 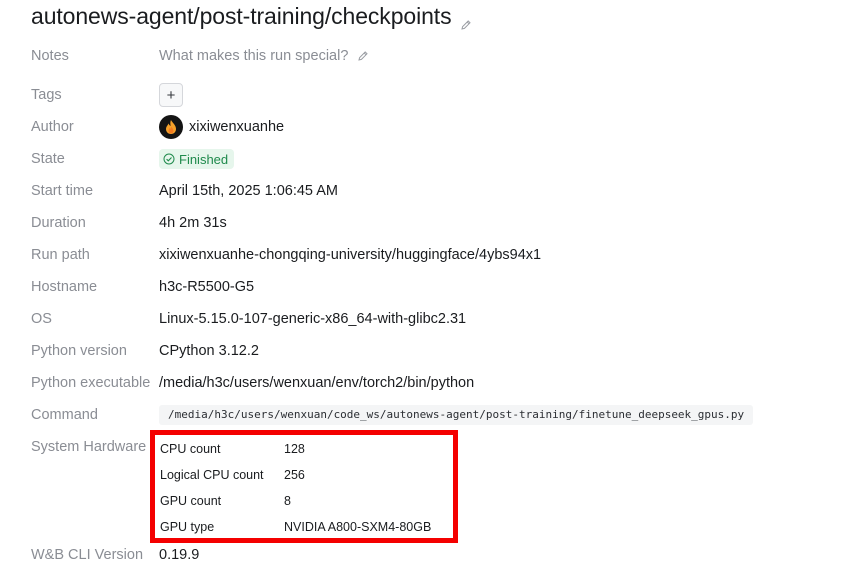 What do you see at coordinates (248, 191) in the screenshot?
I see `start-time-value: April 15th, 2025 1:06:45 AM` at bounding box center [248, 191].